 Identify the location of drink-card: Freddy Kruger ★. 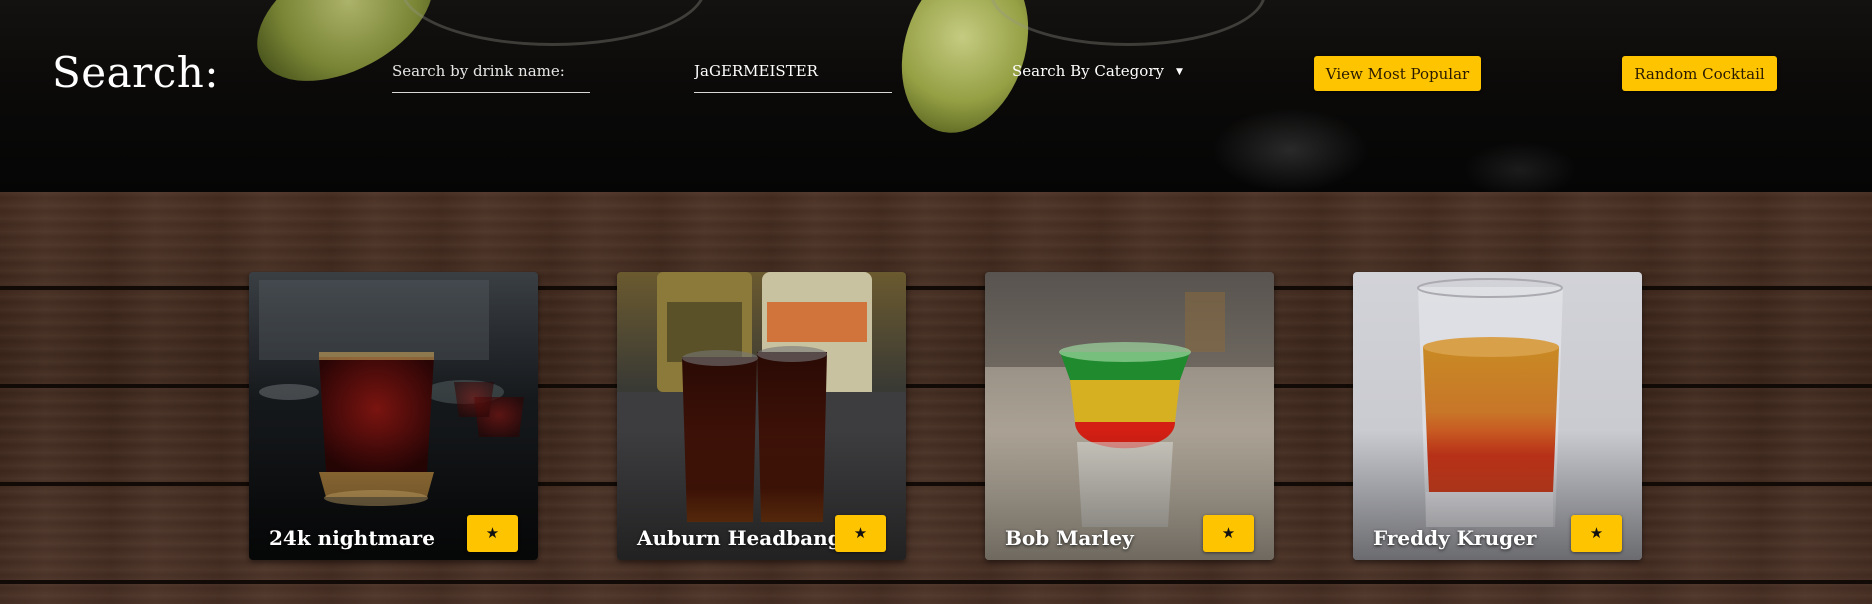
(1497, 416).